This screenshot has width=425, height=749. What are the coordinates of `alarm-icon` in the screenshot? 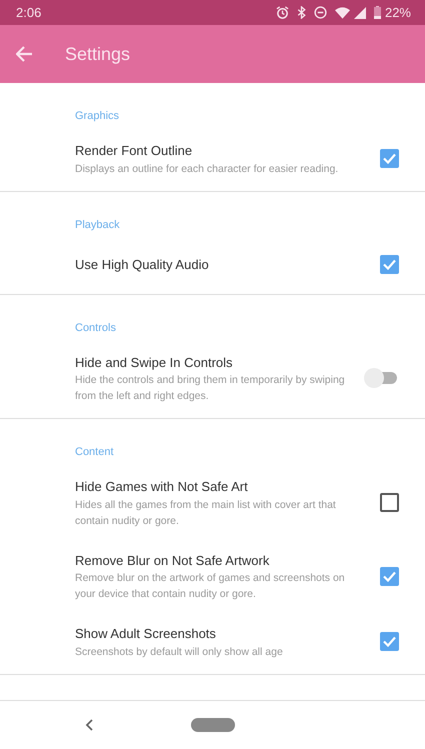 It's located at (282, 12).